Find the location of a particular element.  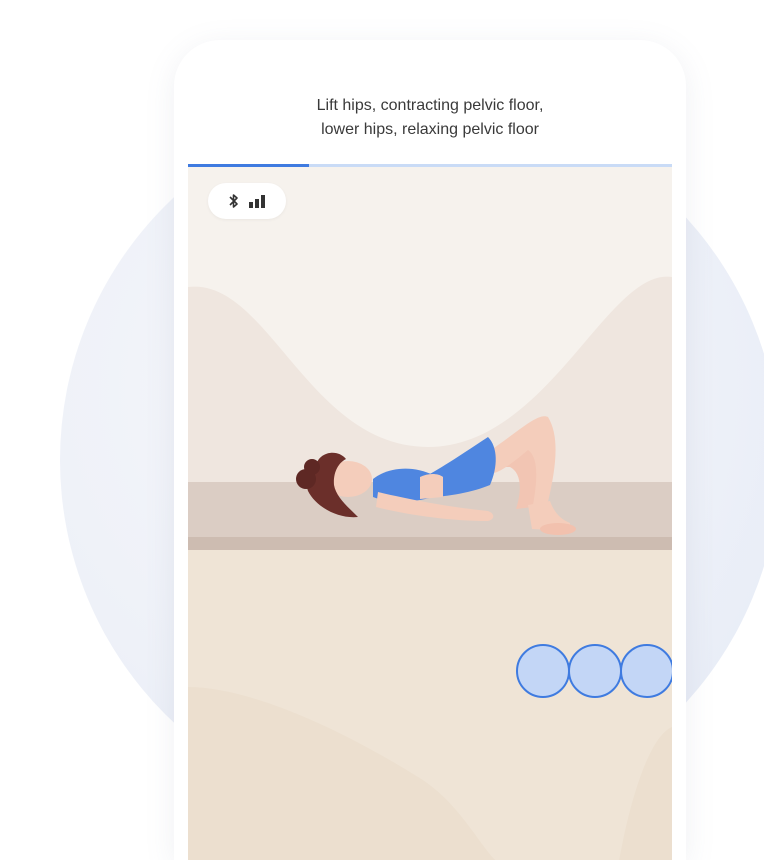

device-status-pill is located at coordinates (247, 201).